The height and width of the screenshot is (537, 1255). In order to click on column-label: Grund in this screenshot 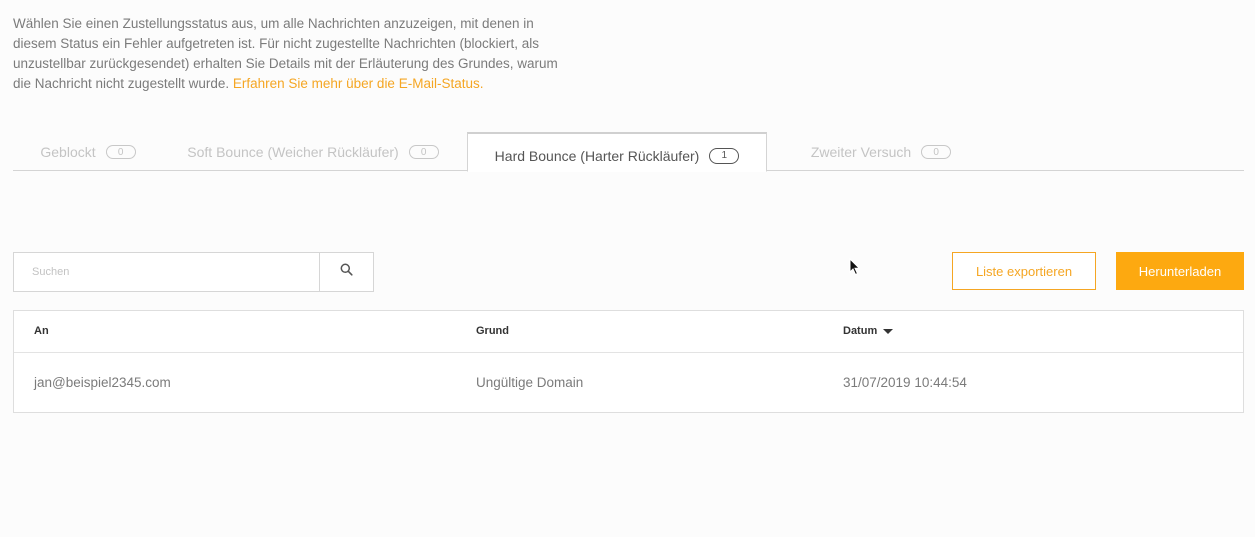, I will do `click(492, 331)`.